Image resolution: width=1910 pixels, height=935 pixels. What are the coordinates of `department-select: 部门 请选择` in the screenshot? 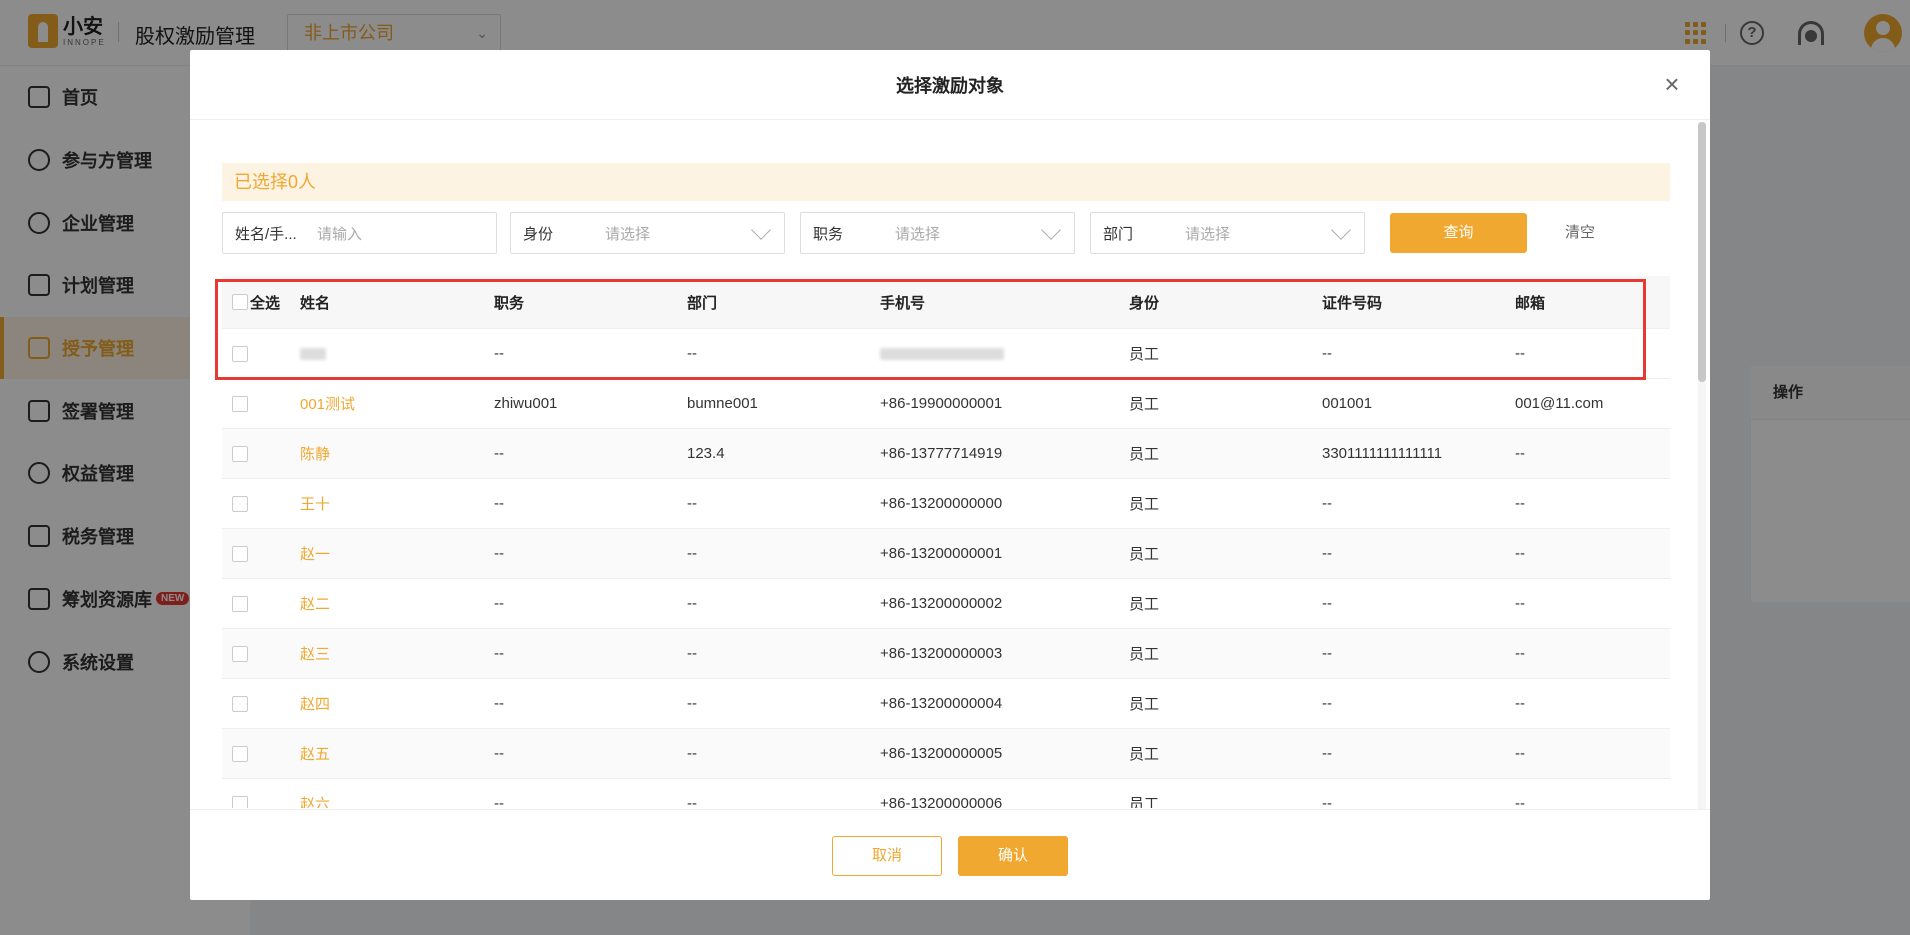 It's located at (1227, 233).